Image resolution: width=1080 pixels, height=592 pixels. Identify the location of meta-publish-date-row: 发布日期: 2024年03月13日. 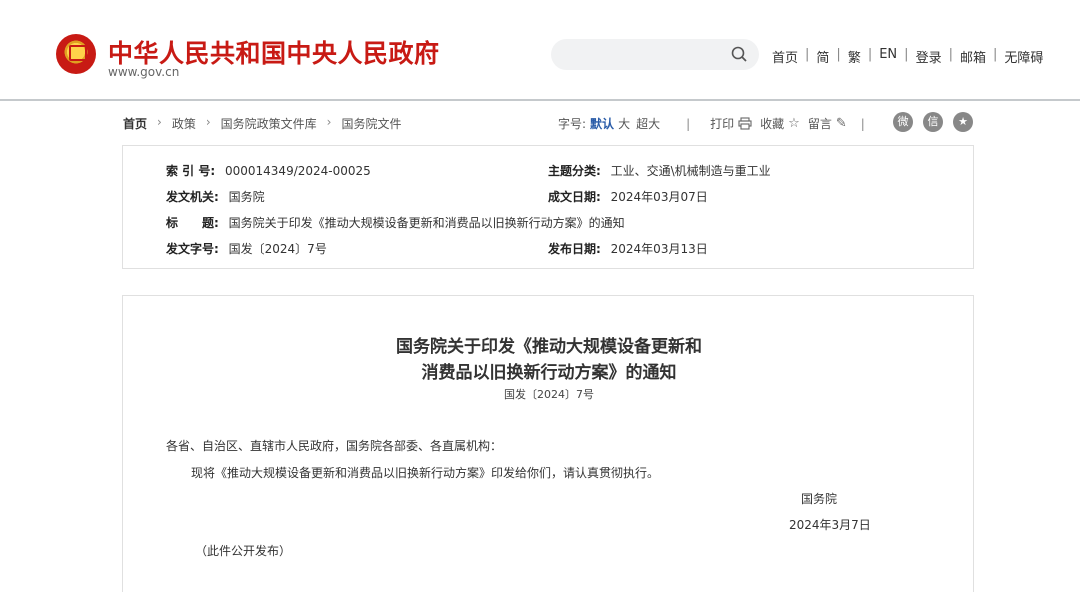
(628, 248).